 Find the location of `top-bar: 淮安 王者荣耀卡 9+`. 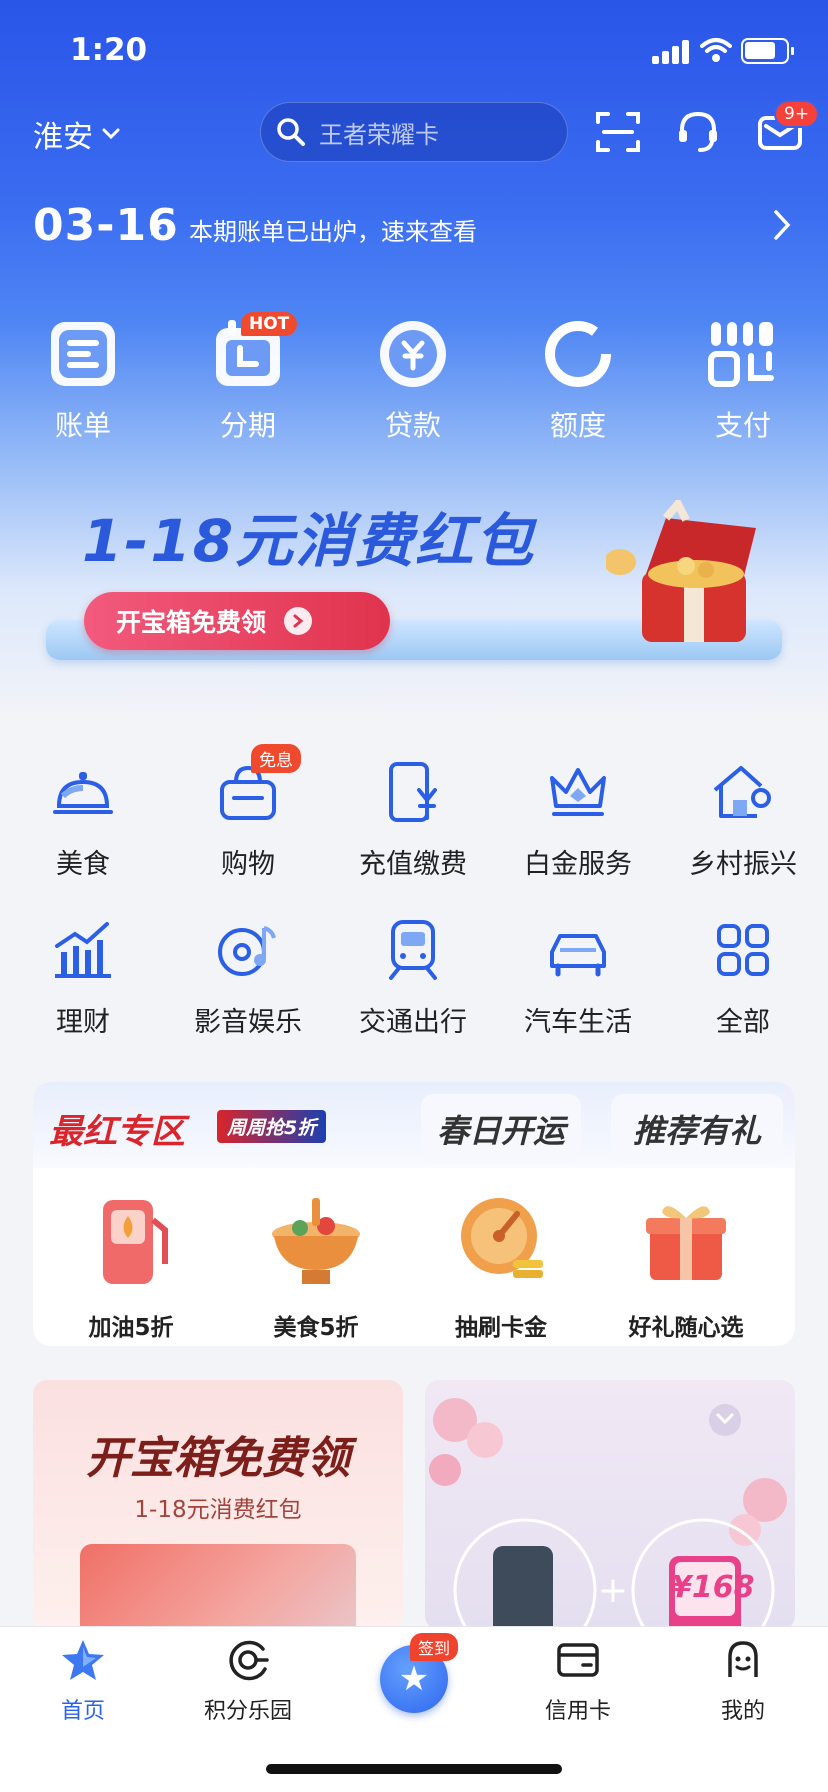

top-bar: 淮安 王者荣耀卡 9+ is located at coordinates (414, 132).